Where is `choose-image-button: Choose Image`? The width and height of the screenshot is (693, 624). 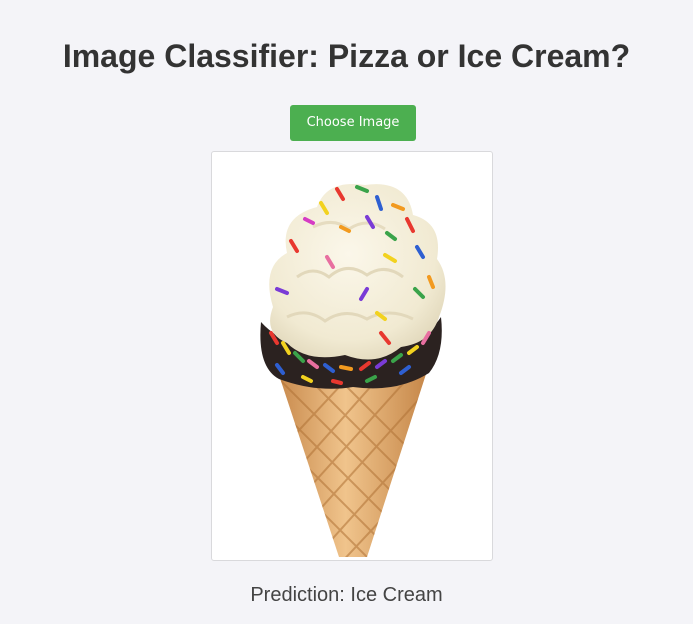
choose-image-button: Choose Image is located at coordinates (353, 123).